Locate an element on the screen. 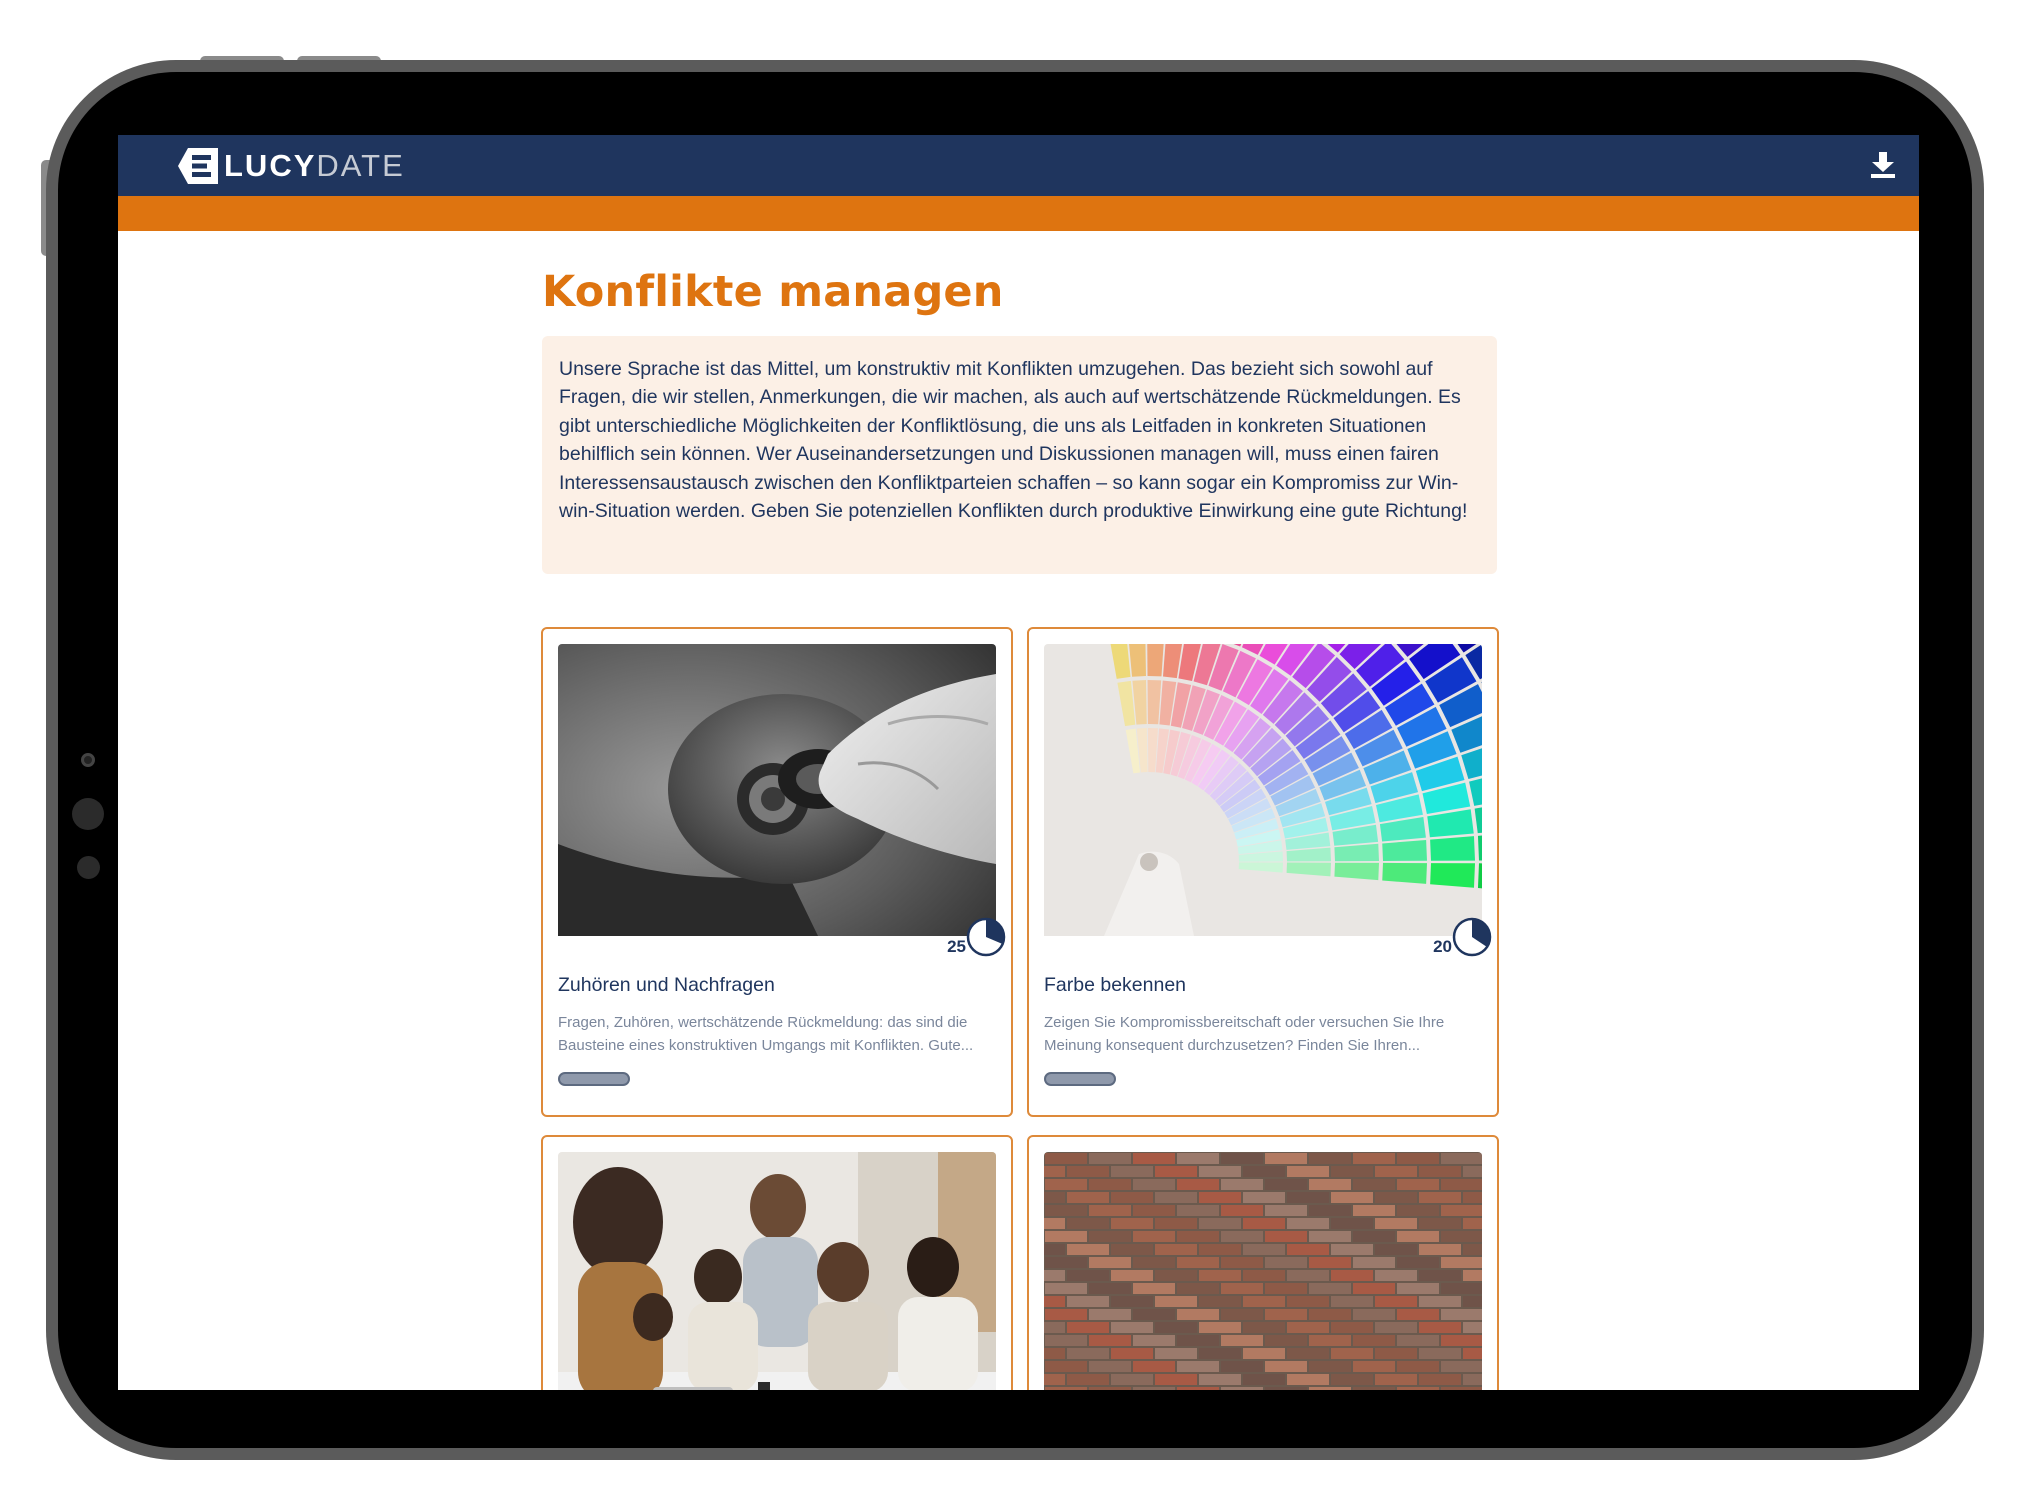 This screenshot has height=1508, width=2019. card-image-arguing-meeting is located at coordinates (777, 1271).